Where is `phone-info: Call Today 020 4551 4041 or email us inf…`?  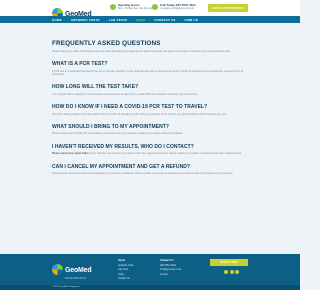 phone-info: Call Today 020 4551 4041 or email us inf… is located at coordinates (174, 7).